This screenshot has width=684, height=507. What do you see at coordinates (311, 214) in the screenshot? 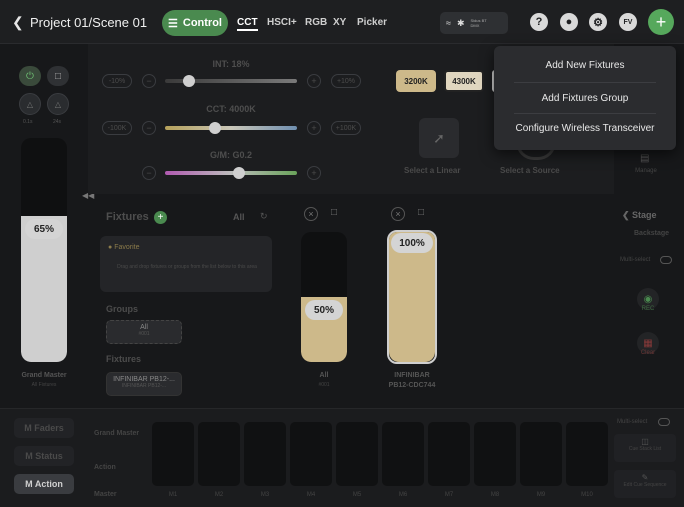
I see `all-fader-close-icon: ×` at bounding box center [311, 214].